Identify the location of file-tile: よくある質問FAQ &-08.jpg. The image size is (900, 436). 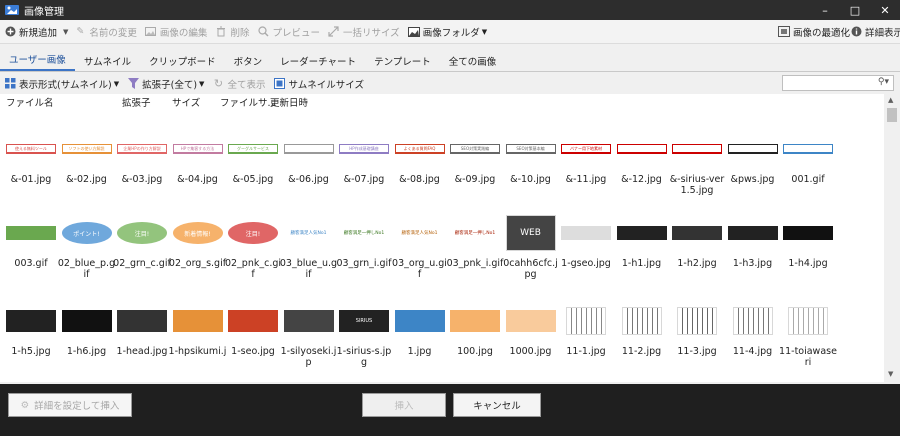
(420, 160).